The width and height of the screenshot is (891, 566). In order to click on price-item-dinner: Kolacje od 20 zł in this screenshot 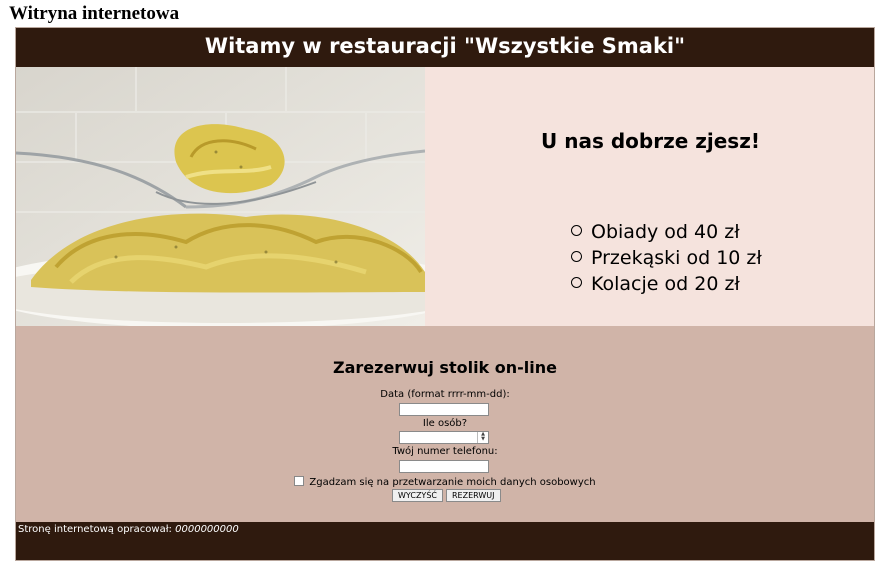, I will do `click(665, 284)`.